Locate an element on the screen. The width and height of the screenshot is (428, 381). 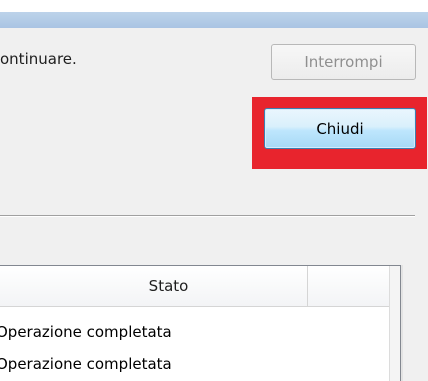
separator-line is located at coordinates (207, 216).